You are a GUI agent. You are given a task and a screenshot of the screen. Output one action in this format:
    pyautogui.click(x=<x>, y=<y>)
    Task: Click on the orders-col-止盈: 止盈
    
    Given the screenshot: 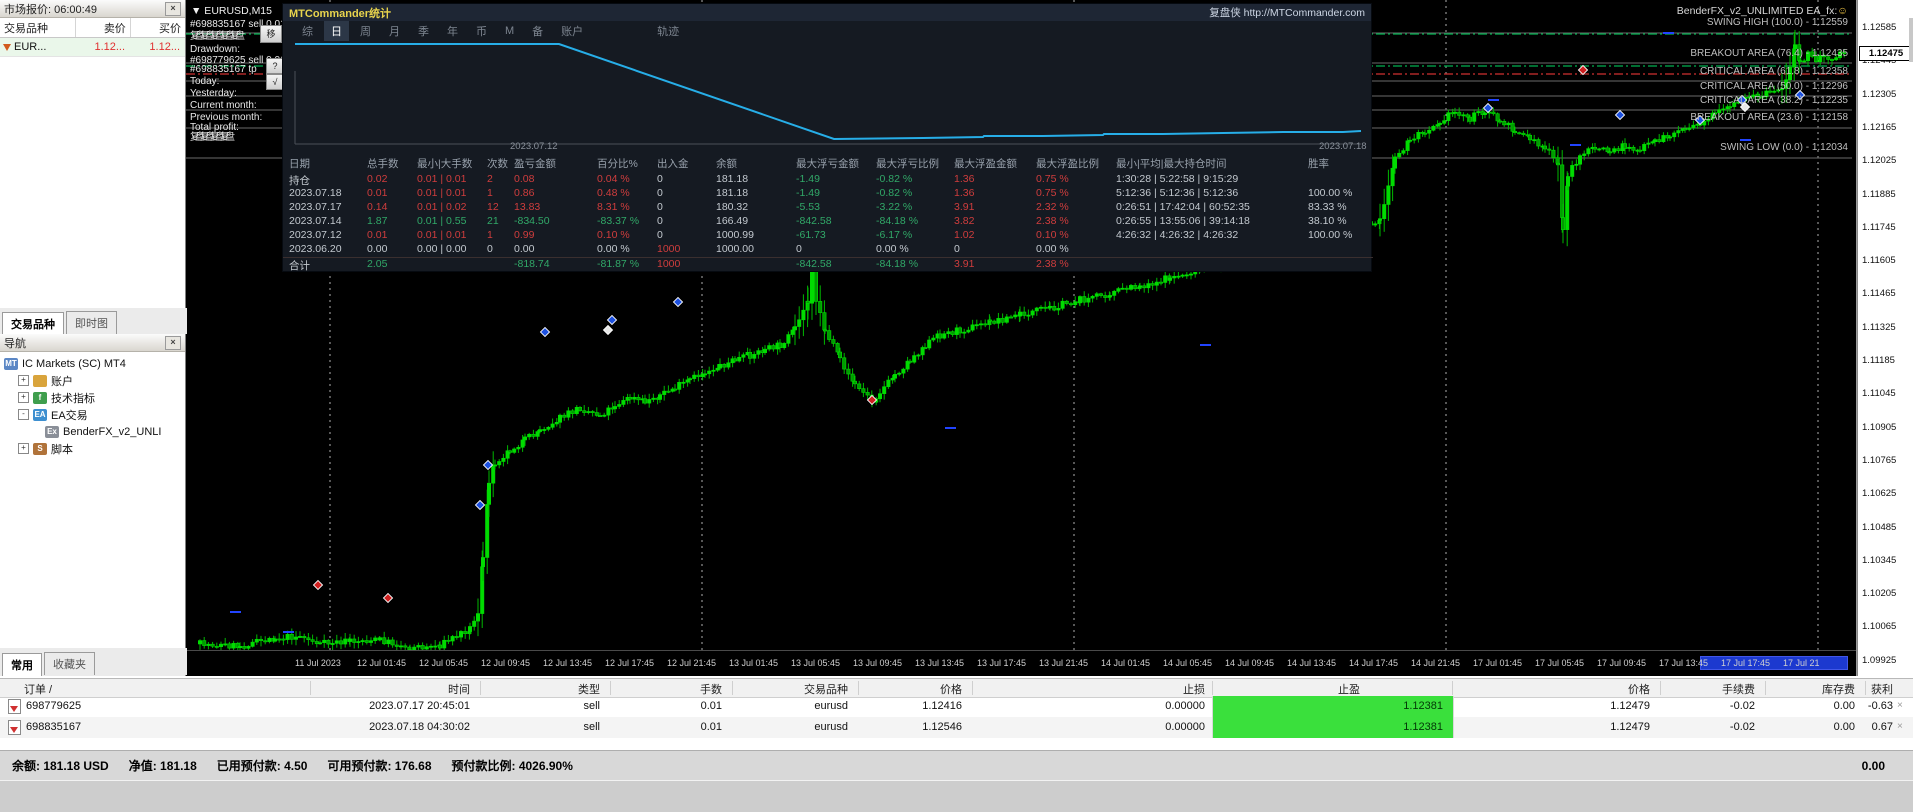 What is the action you would take?
    pyautogui.click(x=1300, y=689)
    